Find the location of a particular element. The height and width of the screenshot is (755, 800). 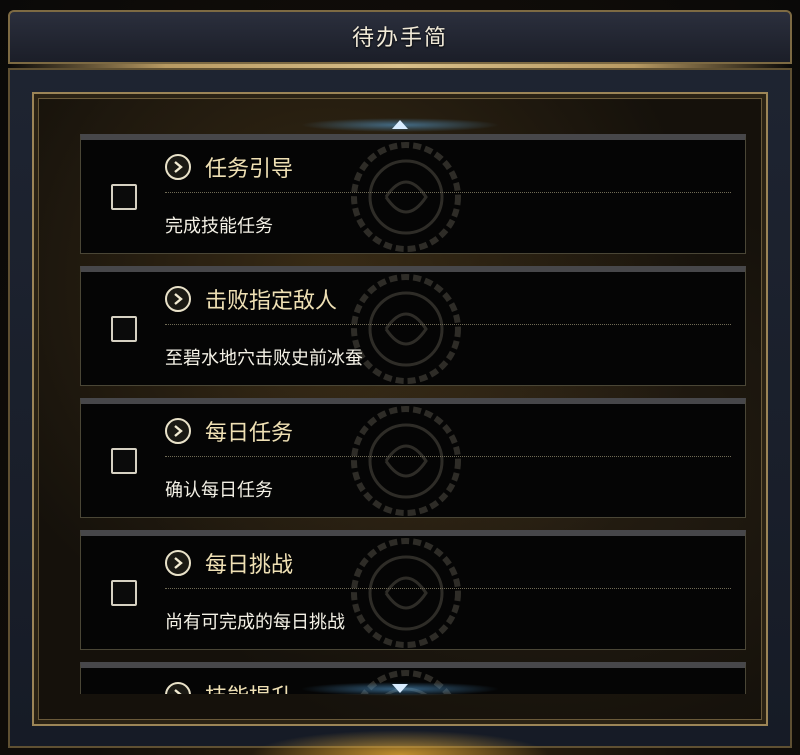

todo-item: 击败指定敌人 至碧水地穴击败史前冰蚕 is located at coordinates (413, 326).